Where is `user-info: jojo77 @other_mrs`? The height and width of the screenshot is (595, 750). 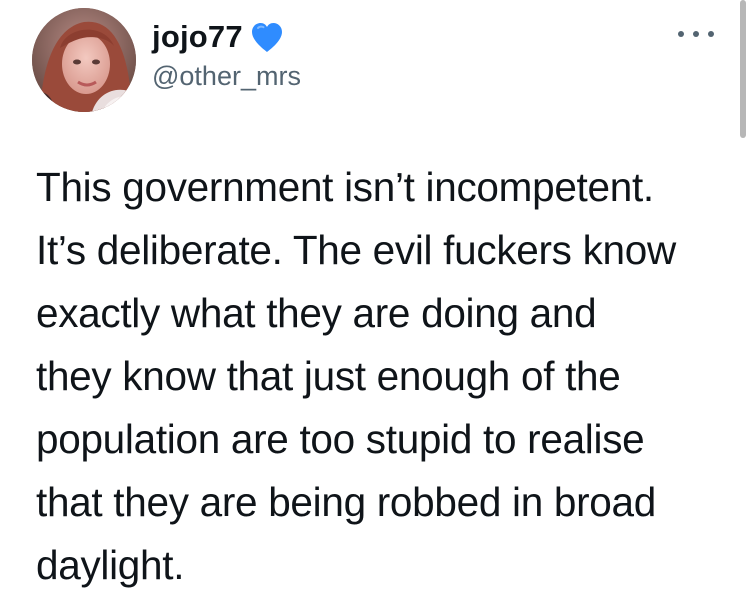
user-info: jojo77 @other_mrs is located at coordinates (226, 56).